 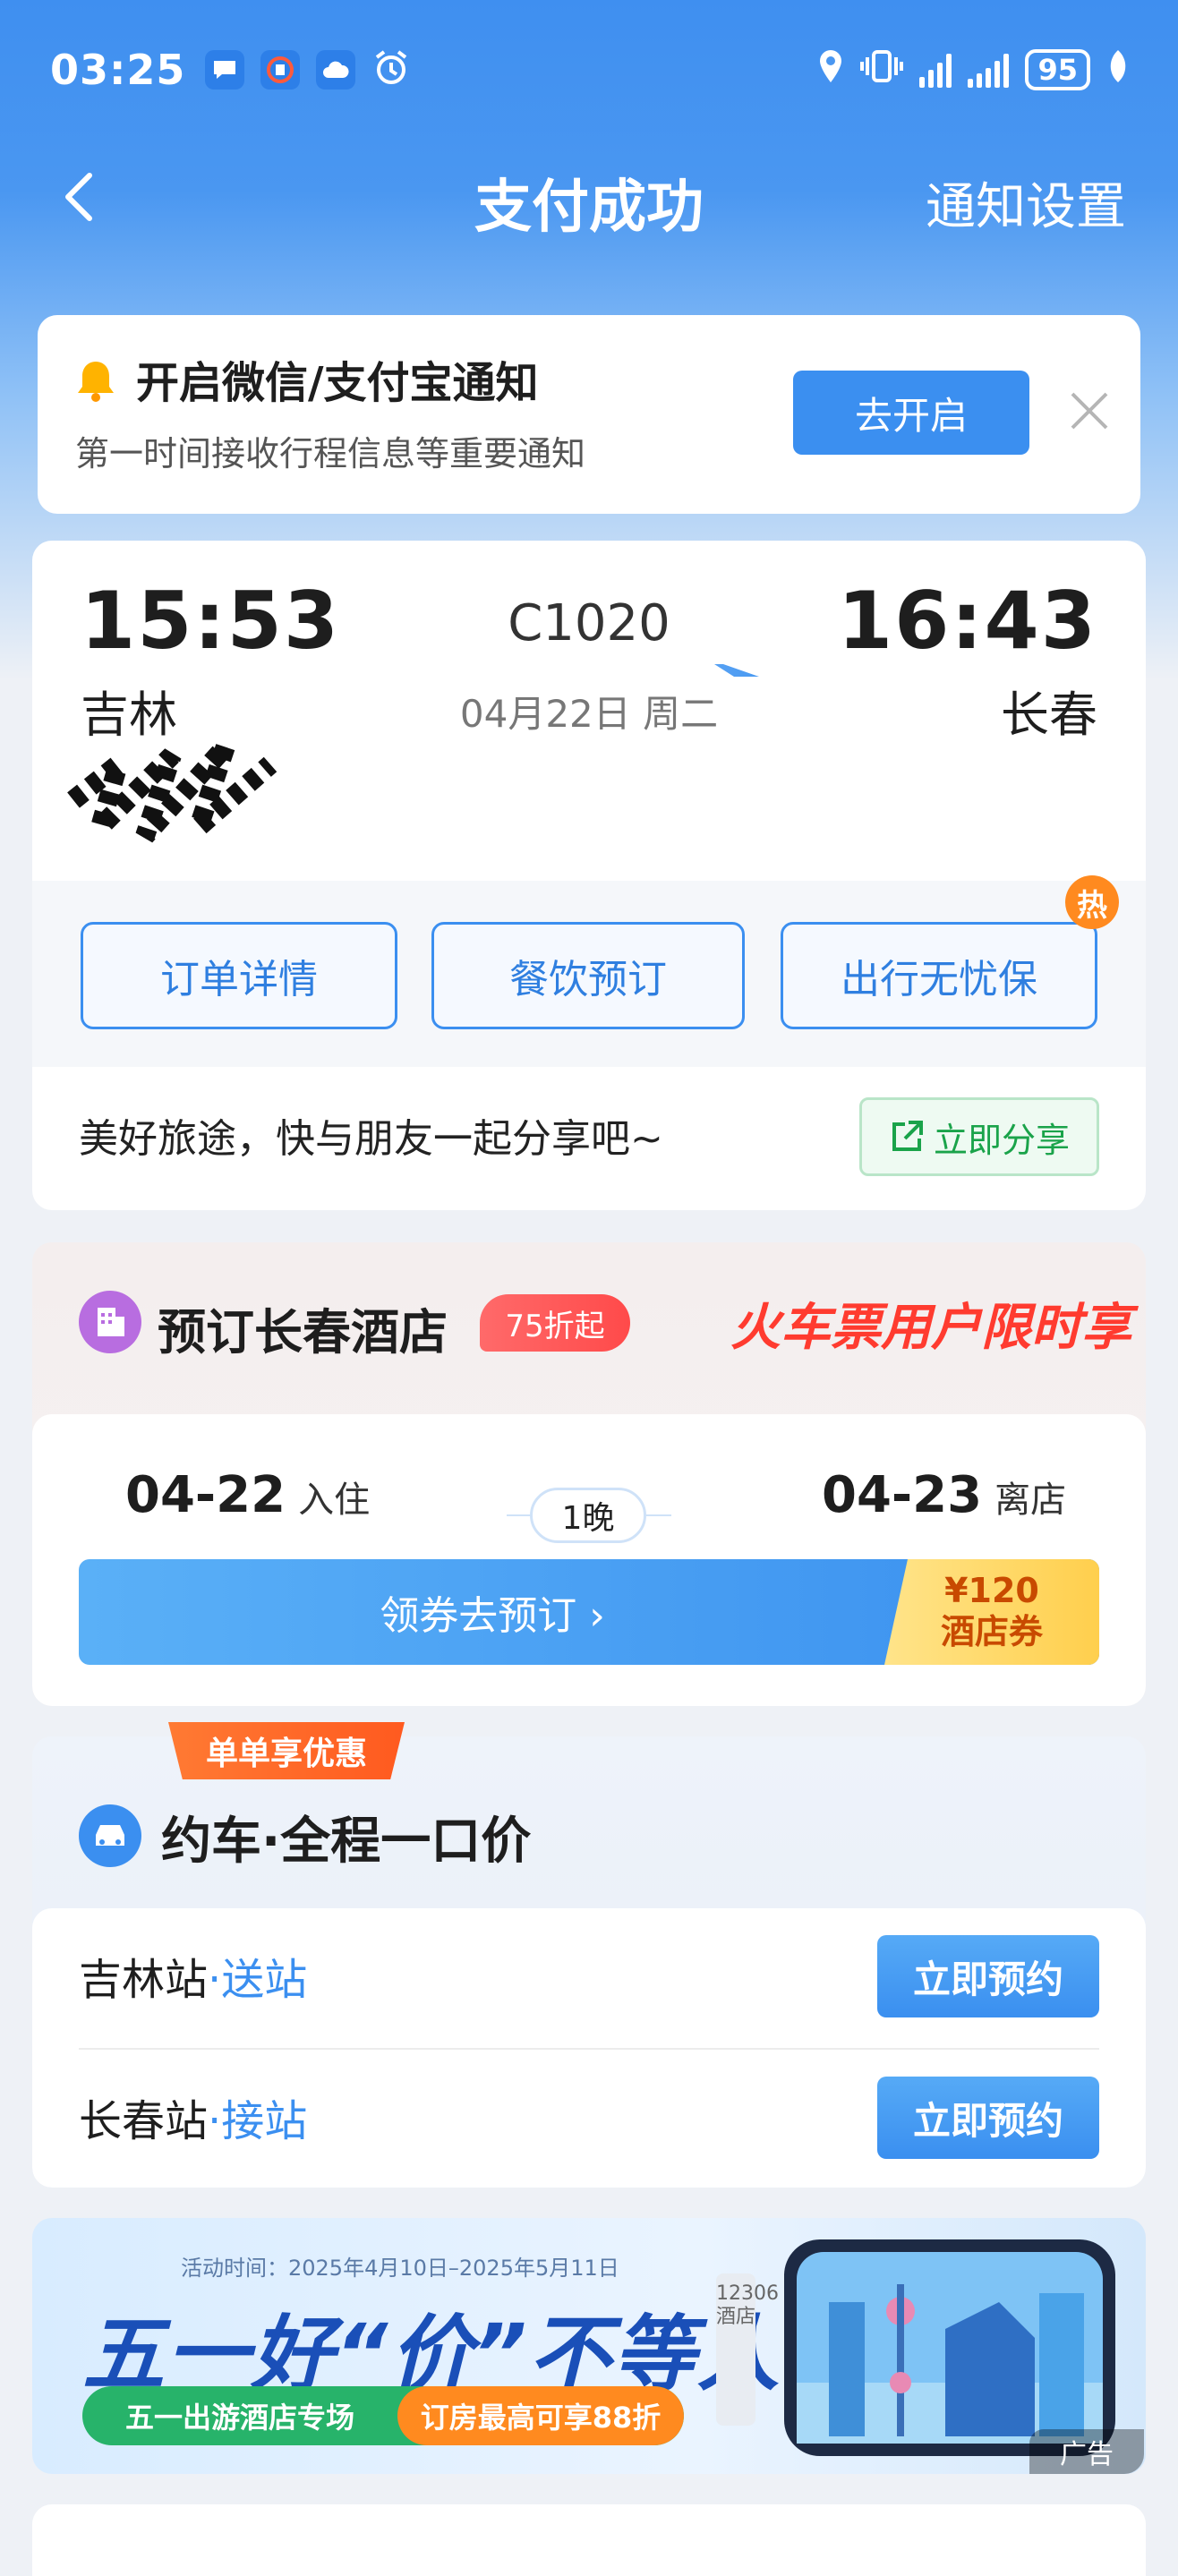 What do you see at coordinates (1031, 1500) in the screenshot?
I see `checkout-label: 离店` at bounding box center [1031, 1500].